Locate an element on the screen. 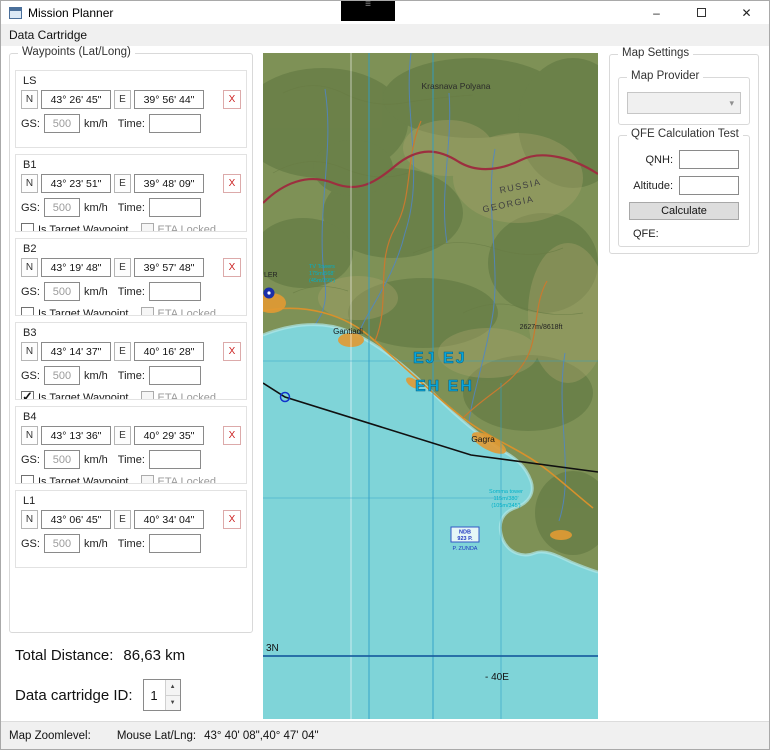 The image size is (770, 750). altitude-input is located at coordinates (709, 185).